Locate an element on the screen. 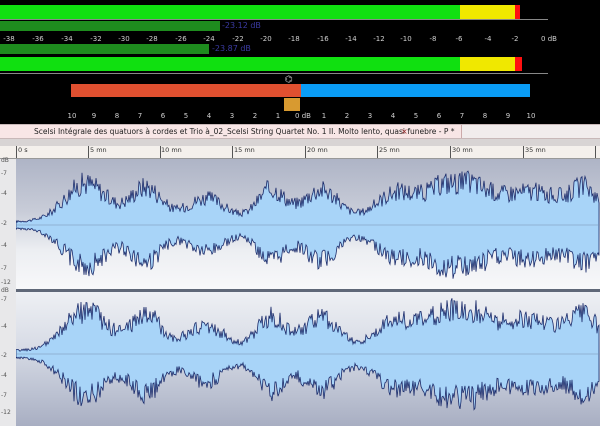  db-tick: -2 is located at coordinates (515, 39).